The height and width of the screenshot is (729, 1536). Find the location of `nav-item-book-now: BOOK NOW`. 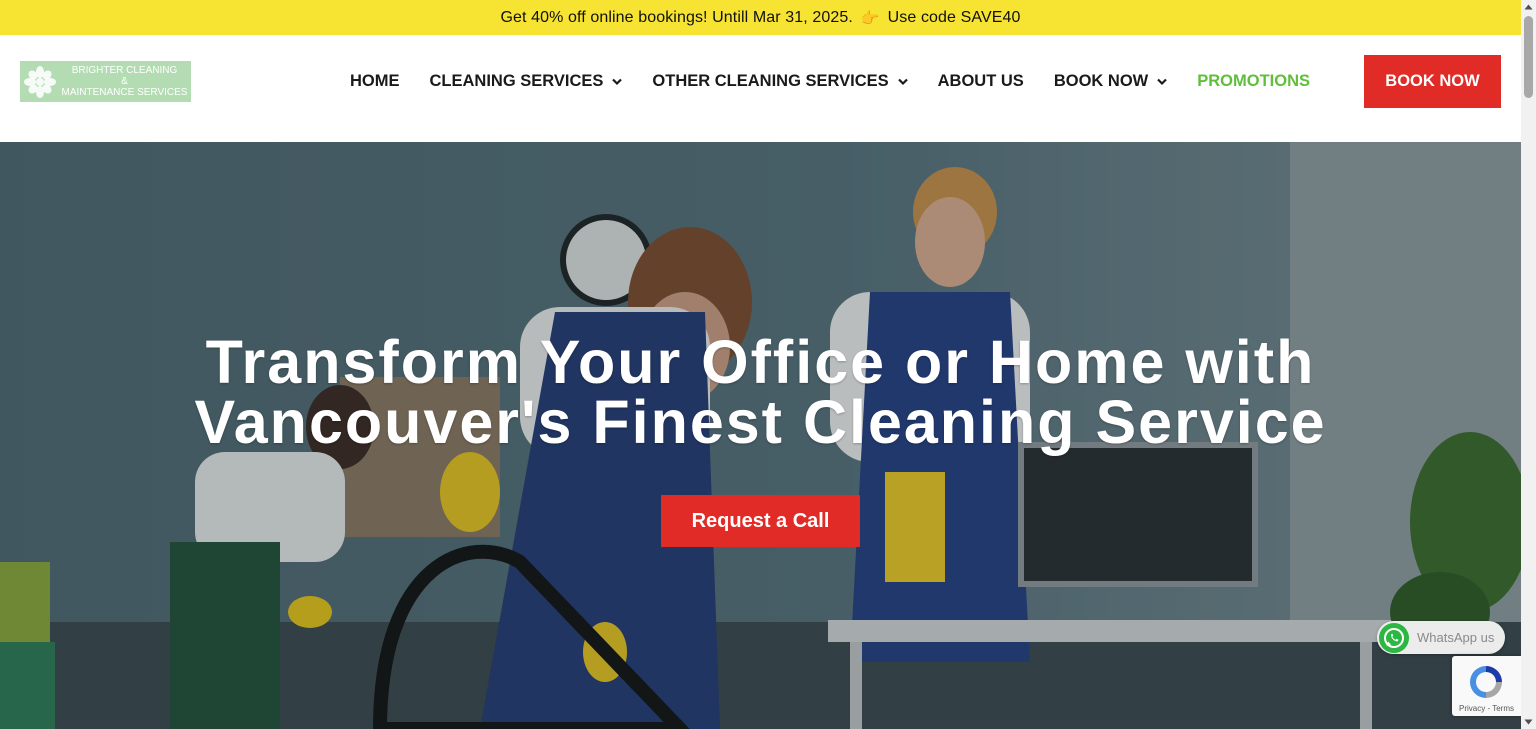

nav-item-book-now: BOOK NOW is located at coordinates (1110, 81).